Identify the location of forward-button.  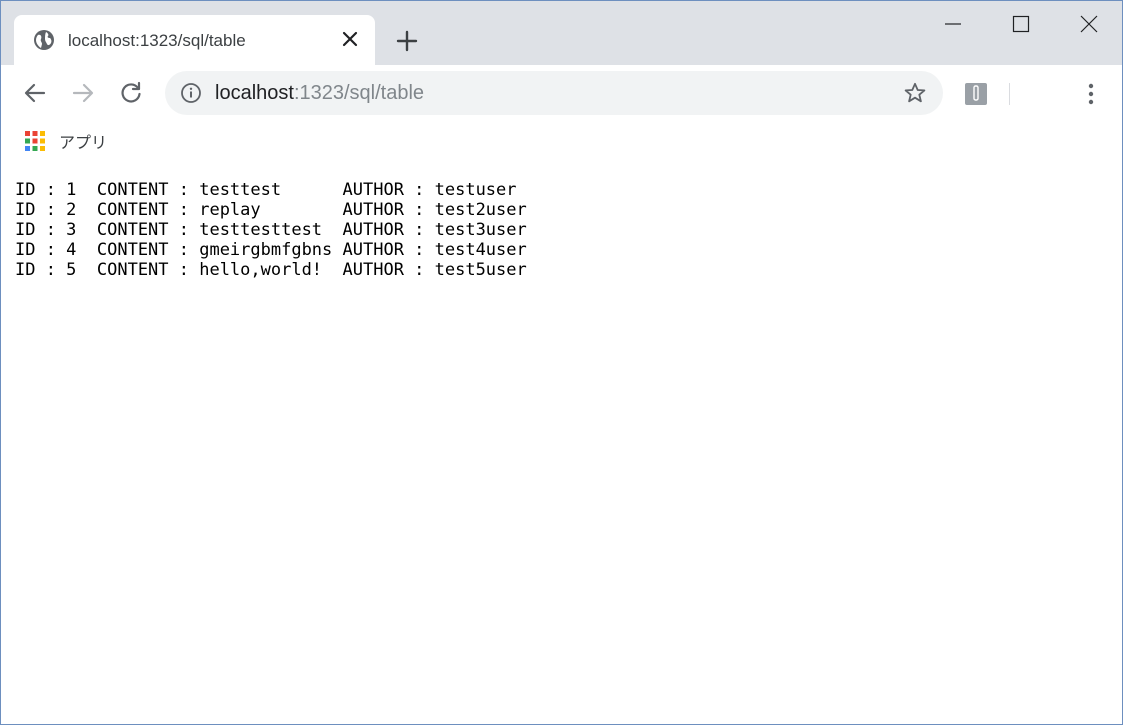
(83, 93).